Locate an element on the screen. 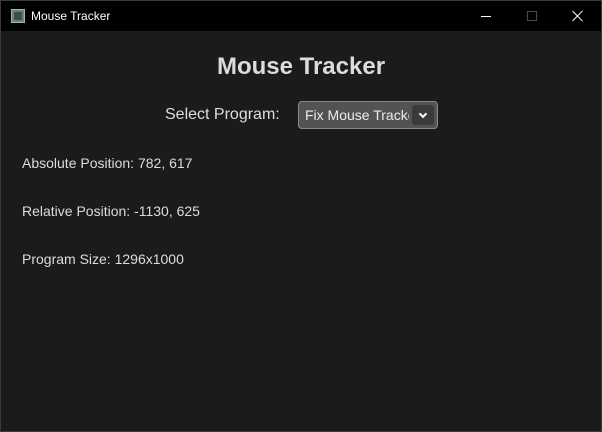  close-button is located at coordinates (578, 16).